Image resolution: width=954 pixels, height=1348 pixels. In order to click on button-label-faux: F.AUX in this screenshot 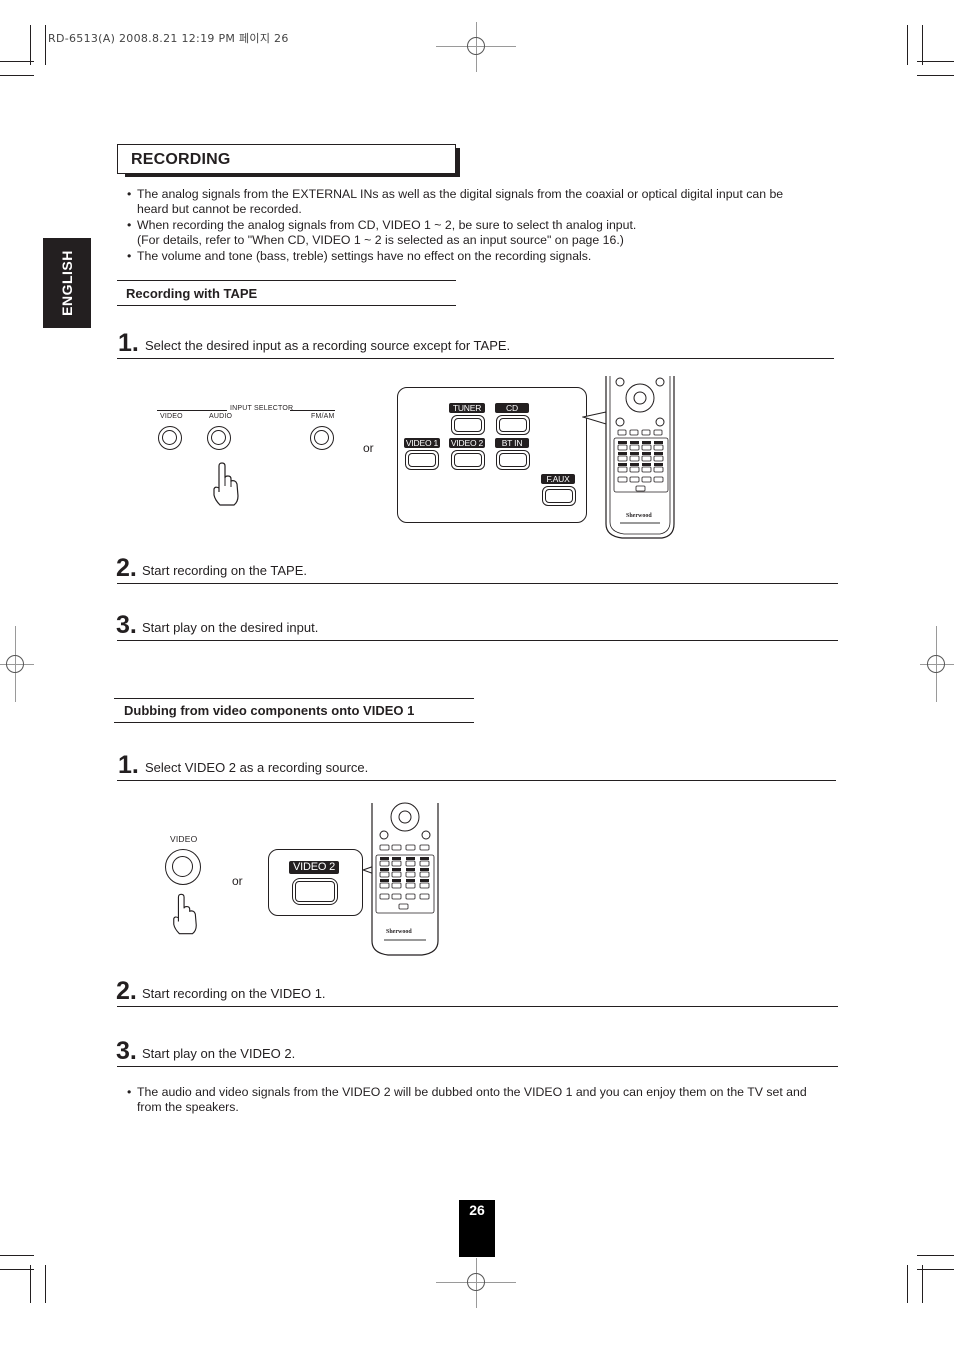, I will do `click(558, 479)`.